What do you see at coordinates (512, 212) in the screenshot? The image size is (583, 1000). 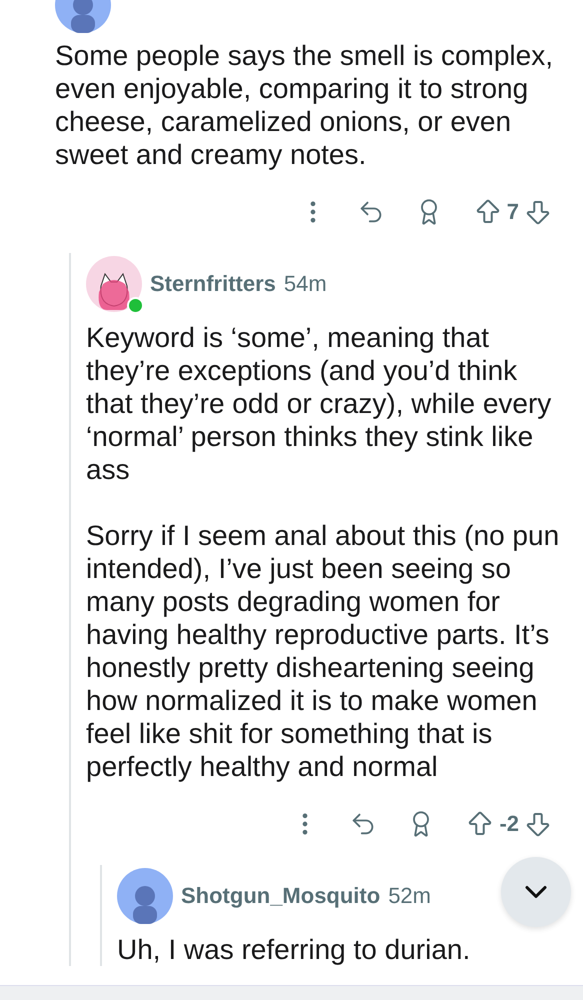 I see `vote-score: 7` at bounding box center [512, 212].